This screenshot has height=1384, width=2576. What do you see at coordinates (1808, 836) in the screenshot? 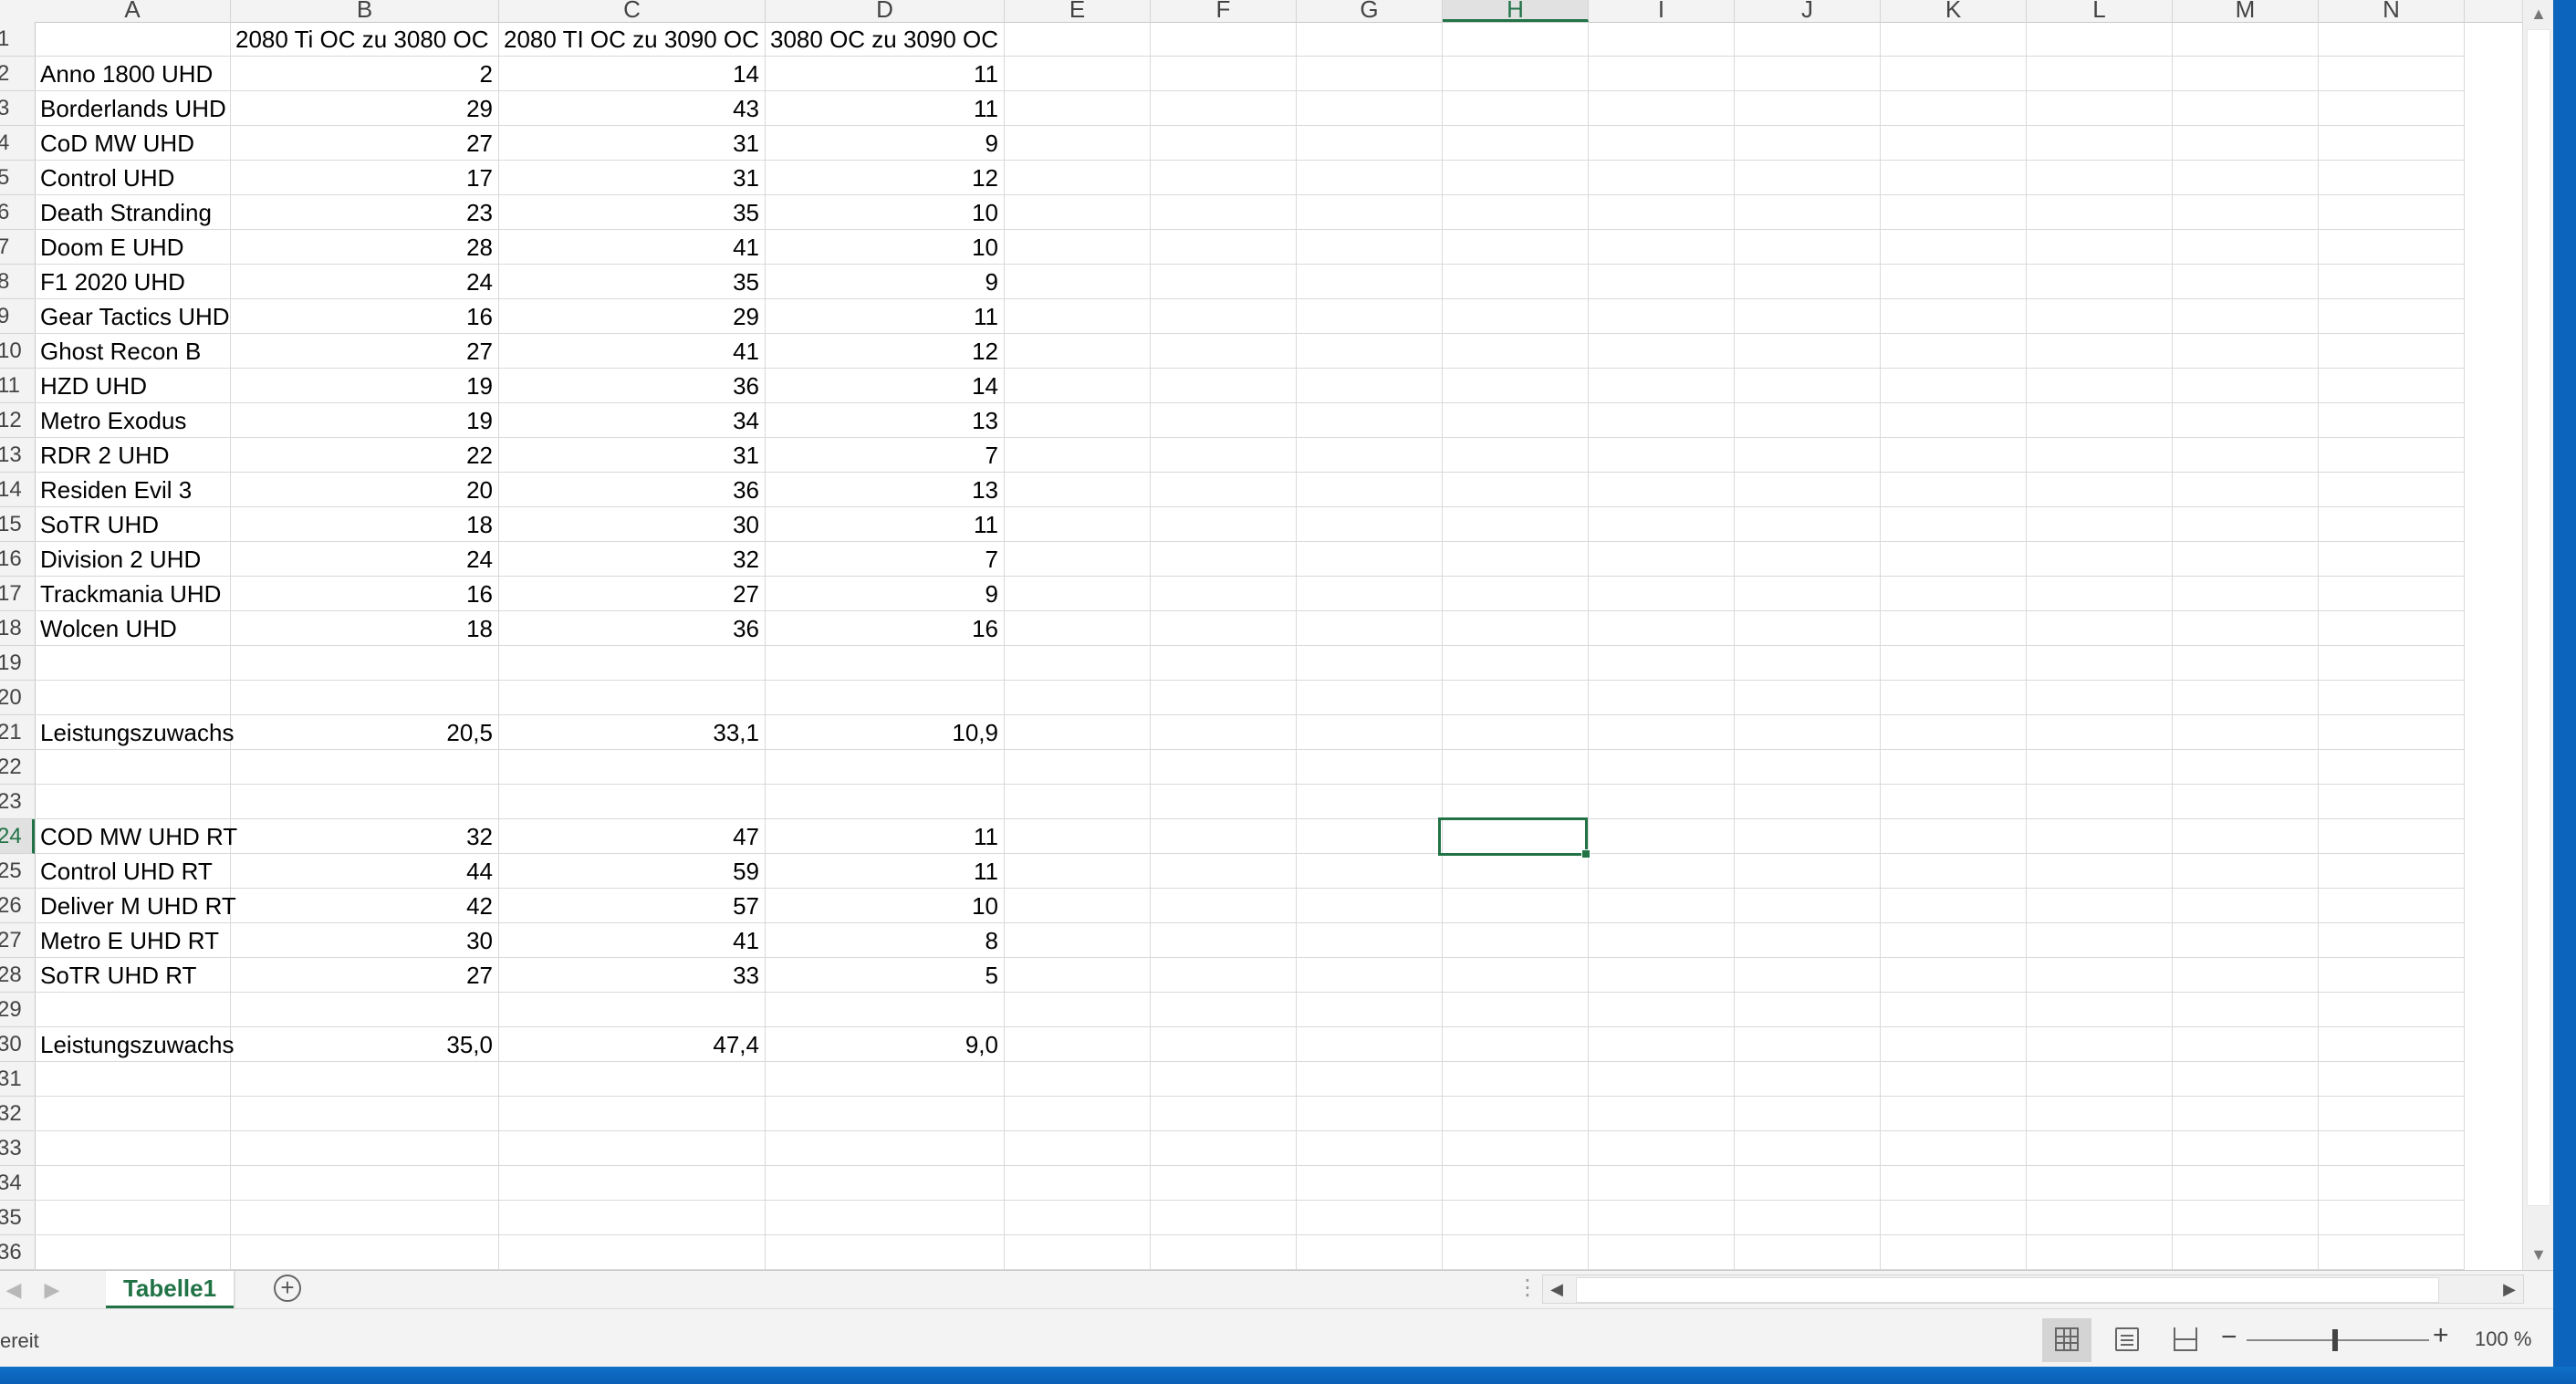
I see `cell-j24` at bounding box center [1808, 836].